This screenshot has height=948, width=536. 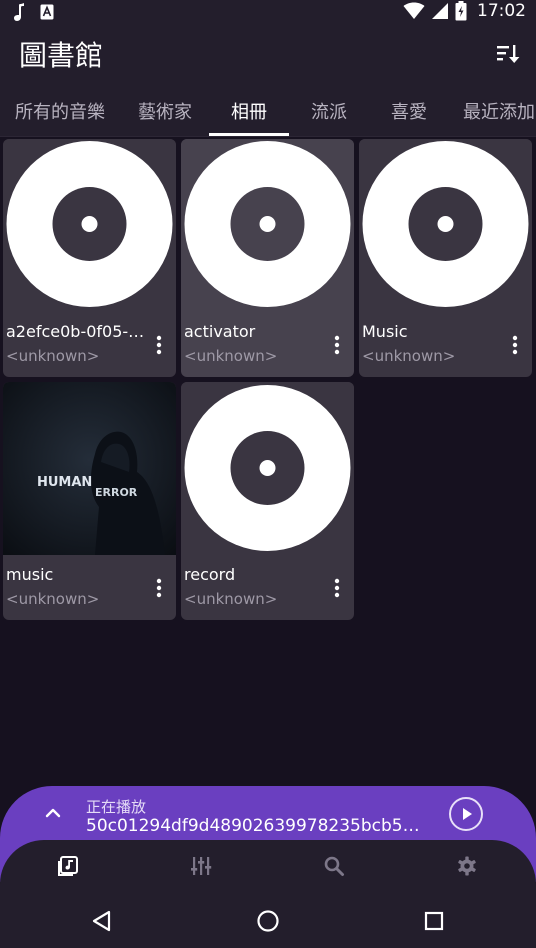 I want to click on settings-icon, so click(x=467, y=866).